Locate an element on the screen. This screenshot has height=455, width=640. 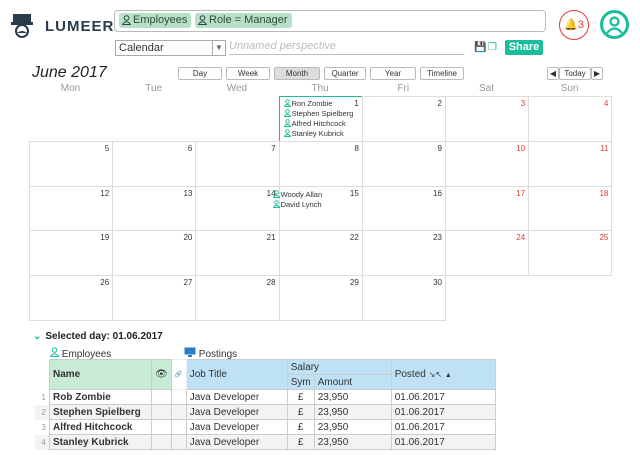
day-cell: 15 Woody Allan David Lynch is located at coordinates (317, 208).